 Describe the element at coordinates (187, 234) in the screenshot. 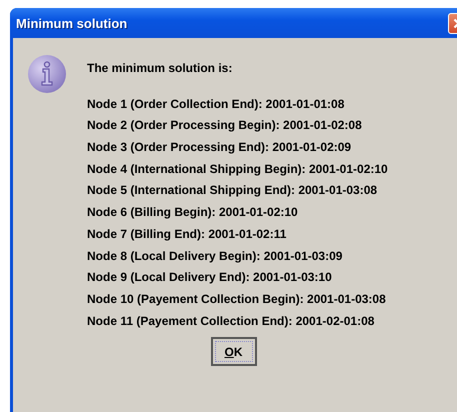

I see `solution-line: Node 7 (Billing End): 2001-01-02:11` at that location.